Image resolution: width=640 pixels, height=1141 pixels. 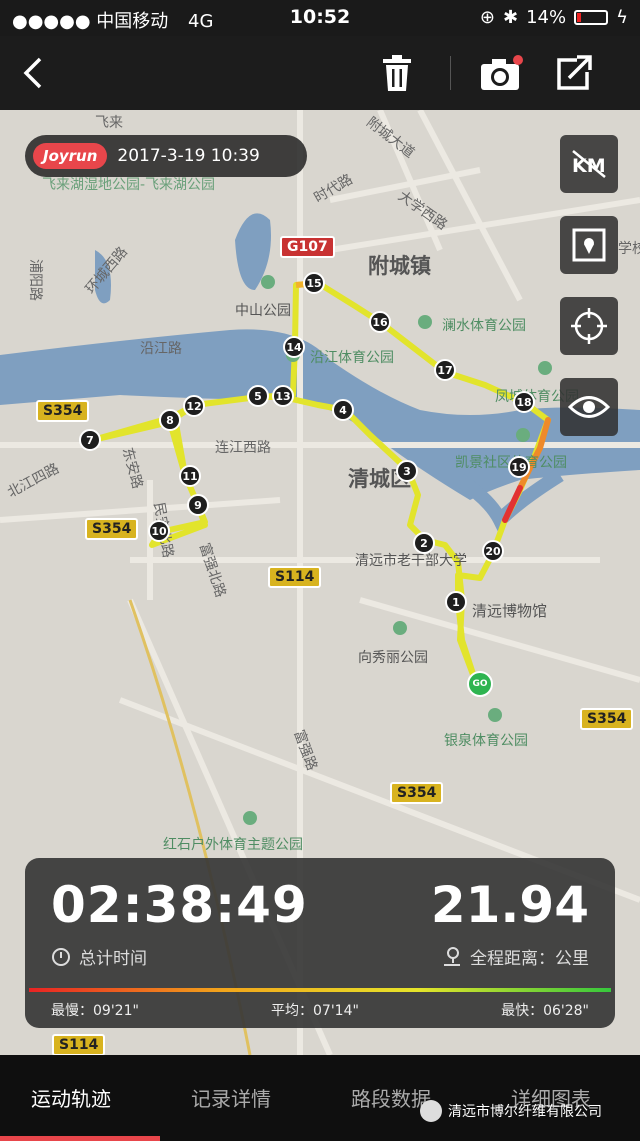 I want to click on km-marker-3: 3, so click(x=407, y=471).